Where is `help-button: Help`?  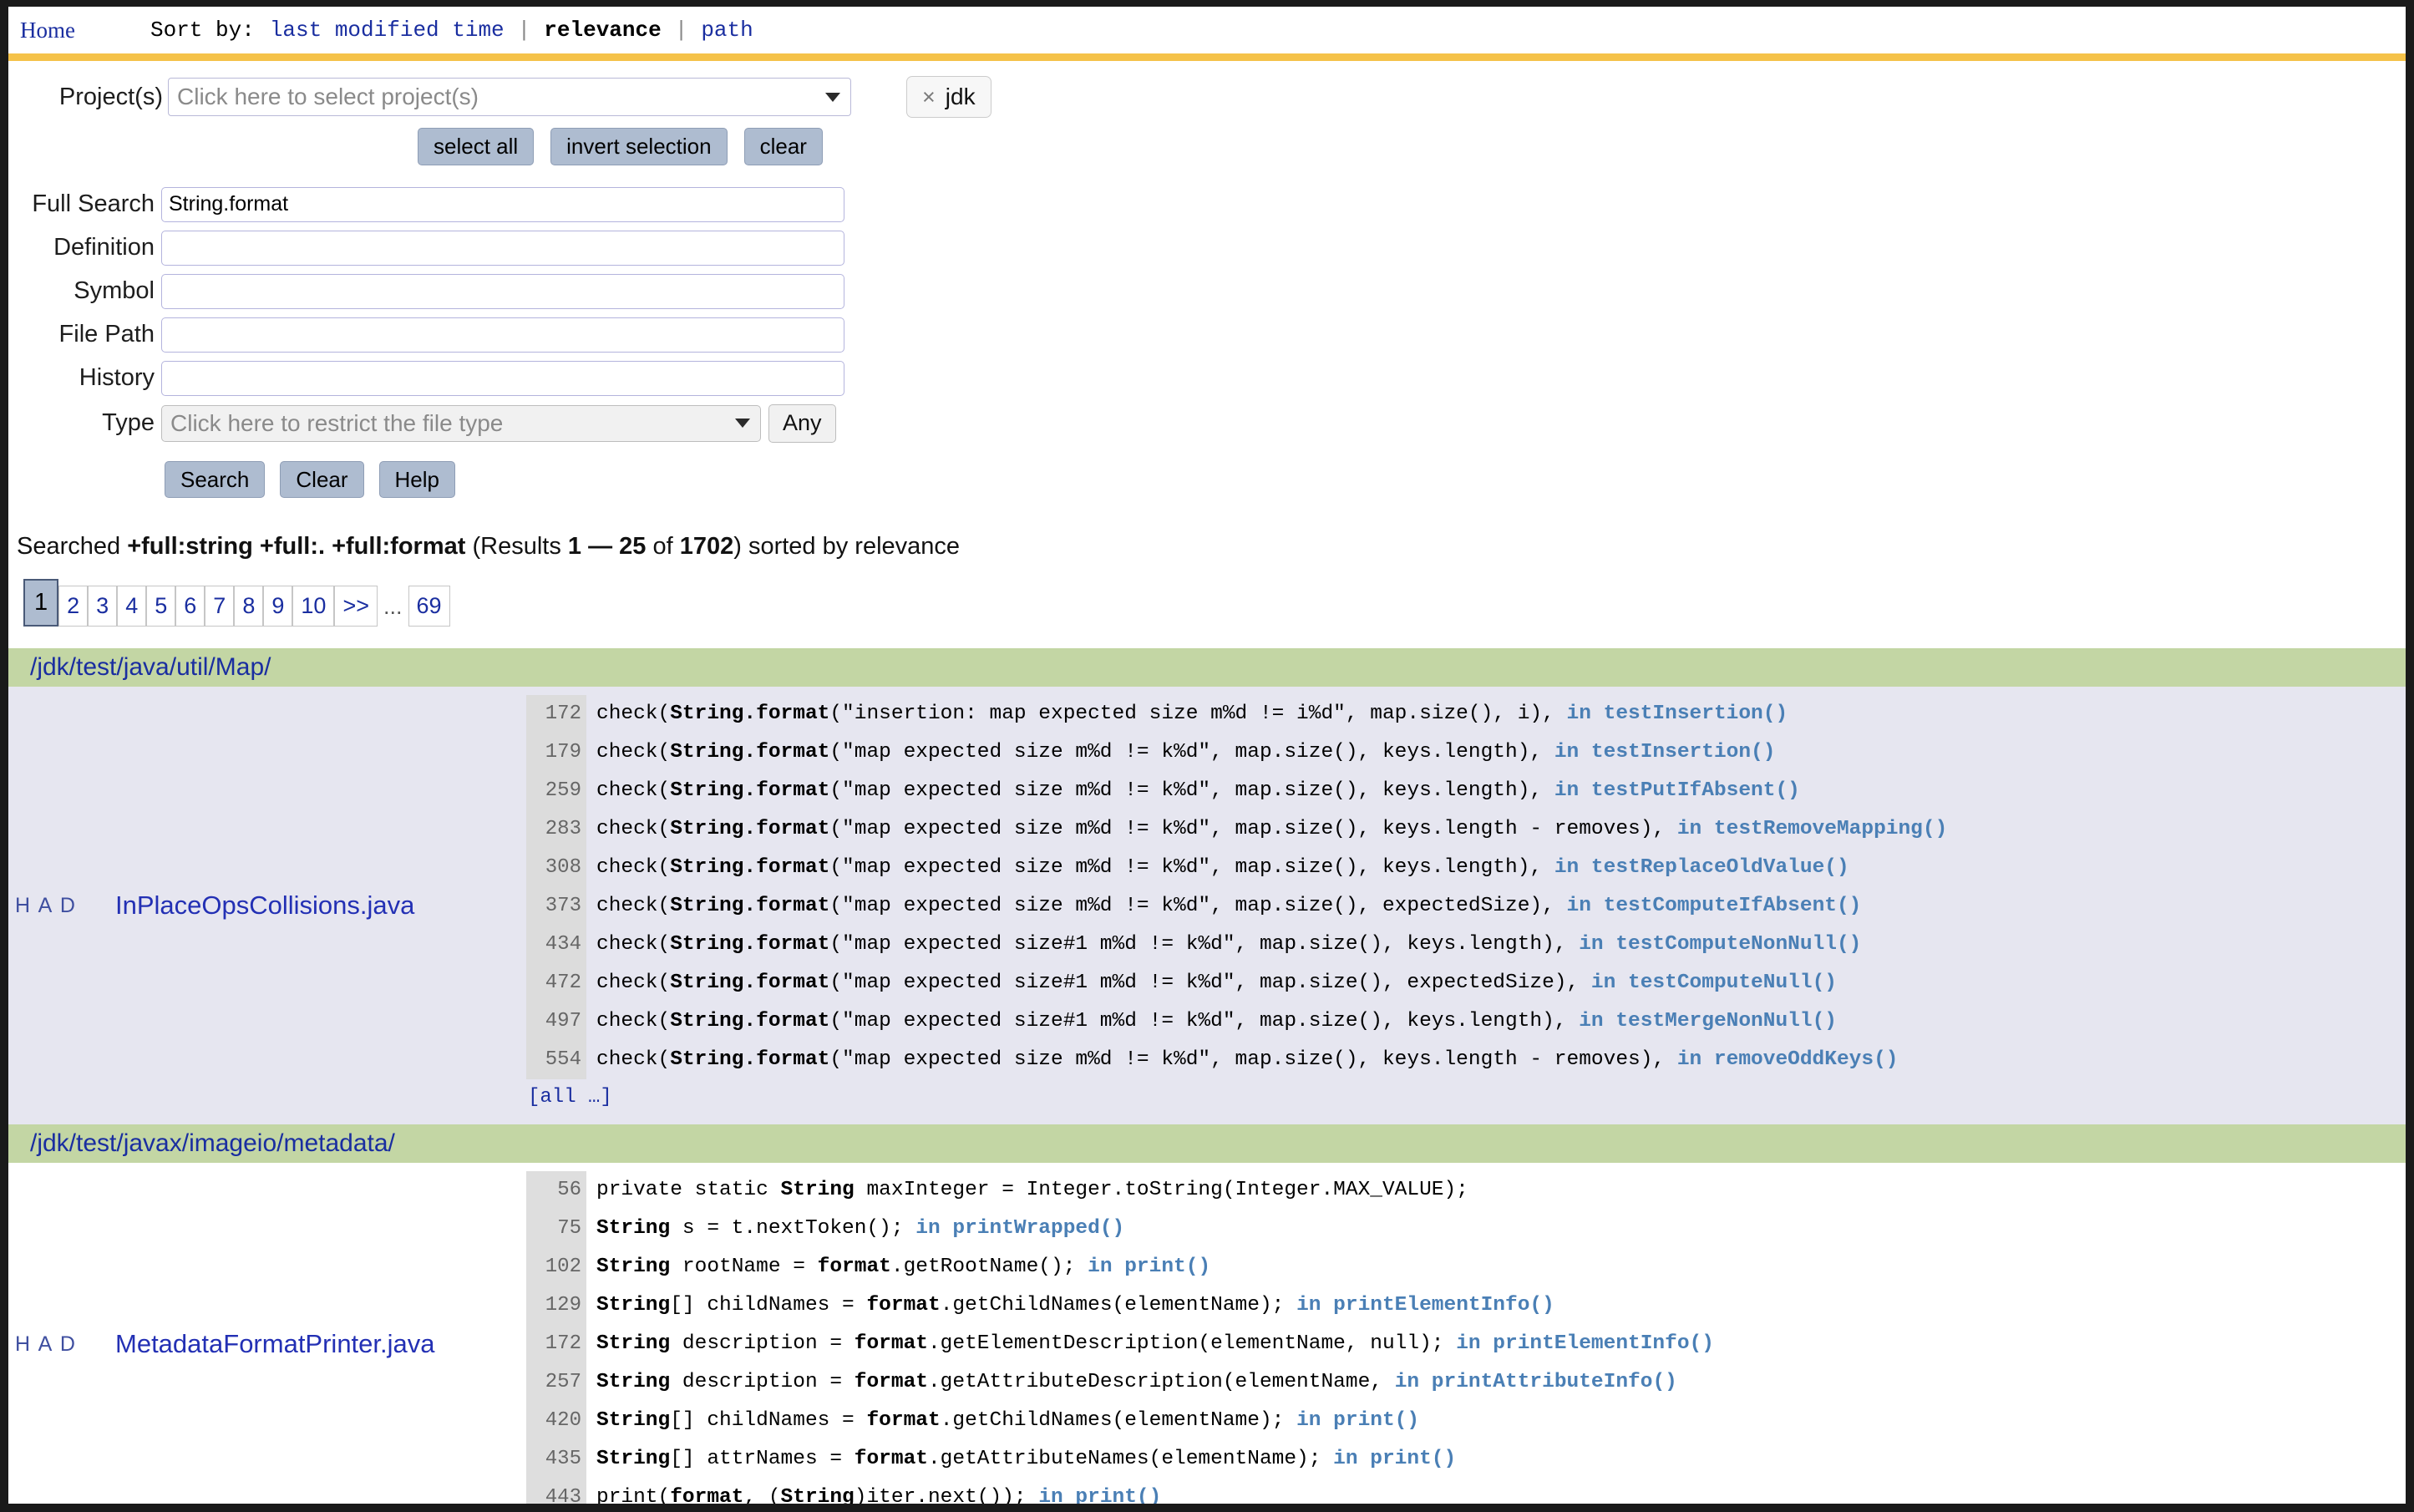 help-button: Help is located at coordinates (417, 479).